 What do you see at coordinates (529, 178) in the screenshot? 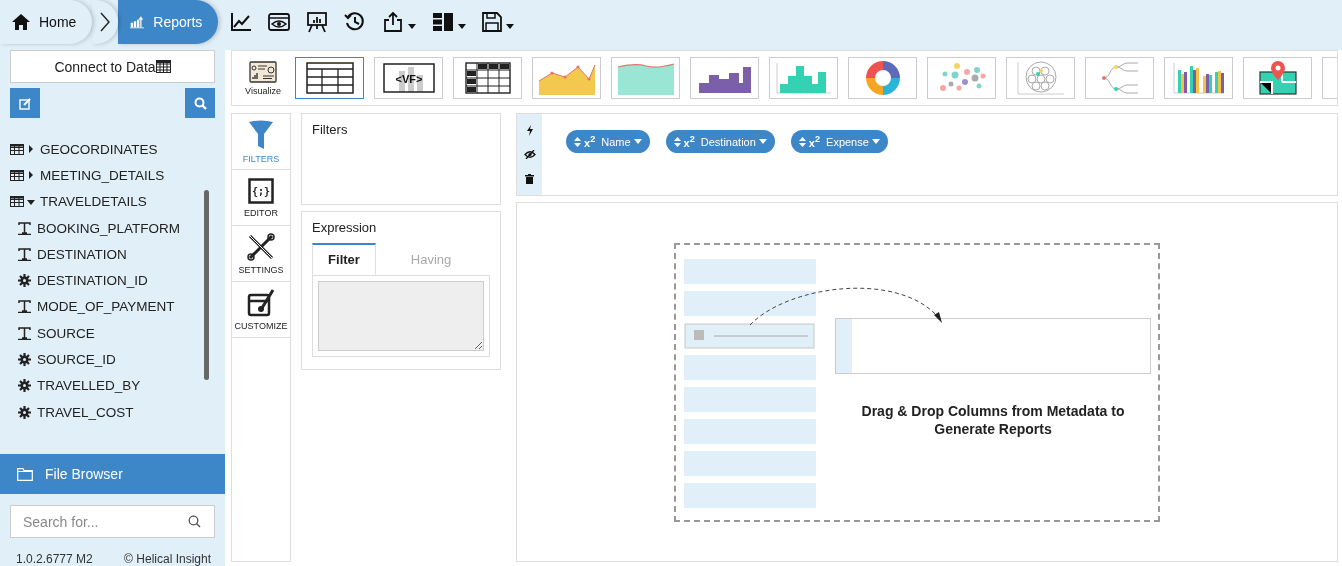
I see `trash-icon` at bounding box center [529, 178].